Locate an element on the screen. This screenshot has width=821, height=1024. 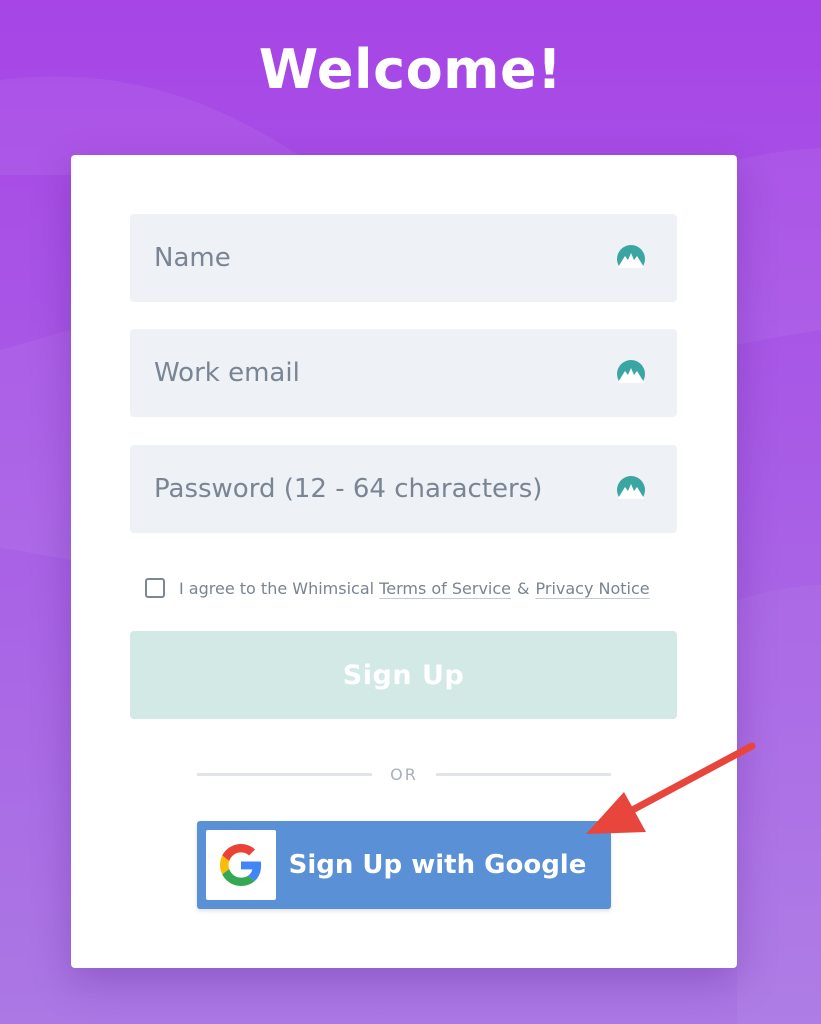
agree-text: I agree to the Whimsical is located at coordinates (277, 588).